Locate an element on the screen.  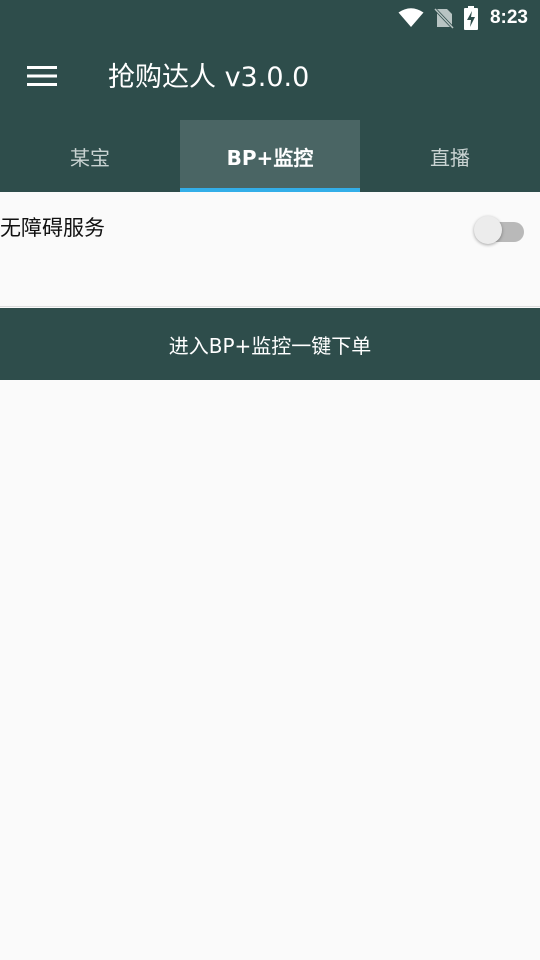
enter-bp-monitor-label: 进入BP+监控一键下单 is located at coordinates (270, 345).